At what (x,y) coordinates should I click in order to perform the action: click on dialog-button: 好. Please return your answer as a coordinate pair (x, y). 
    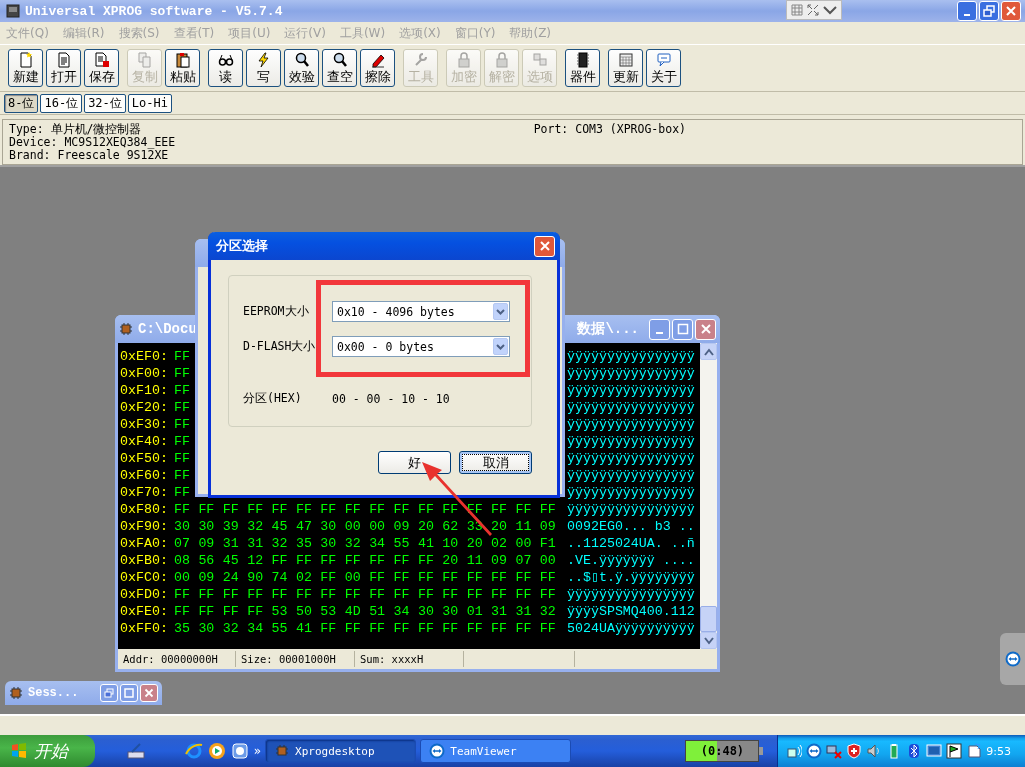
    Looking at the image, I should click on (414, 462).